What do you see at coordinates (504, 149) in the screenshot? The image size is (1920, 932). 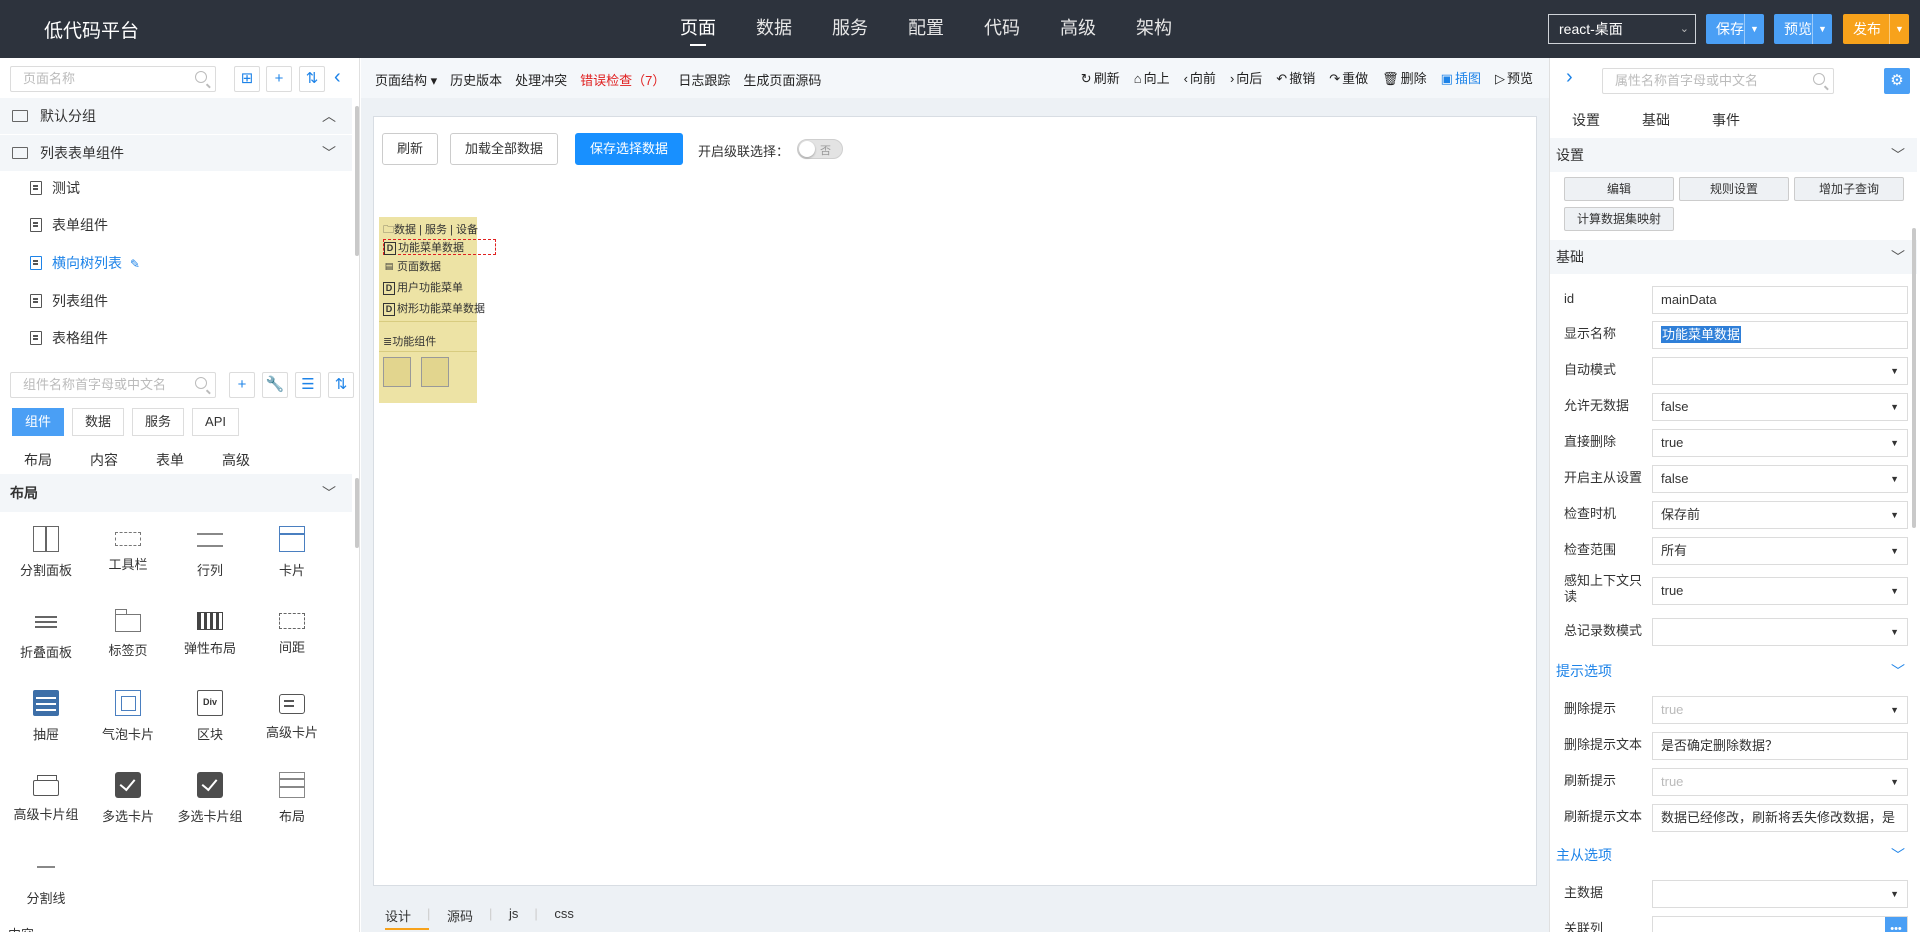 I see `load-all-data-button: 加载全部数据` at bounding box center [504, 149].